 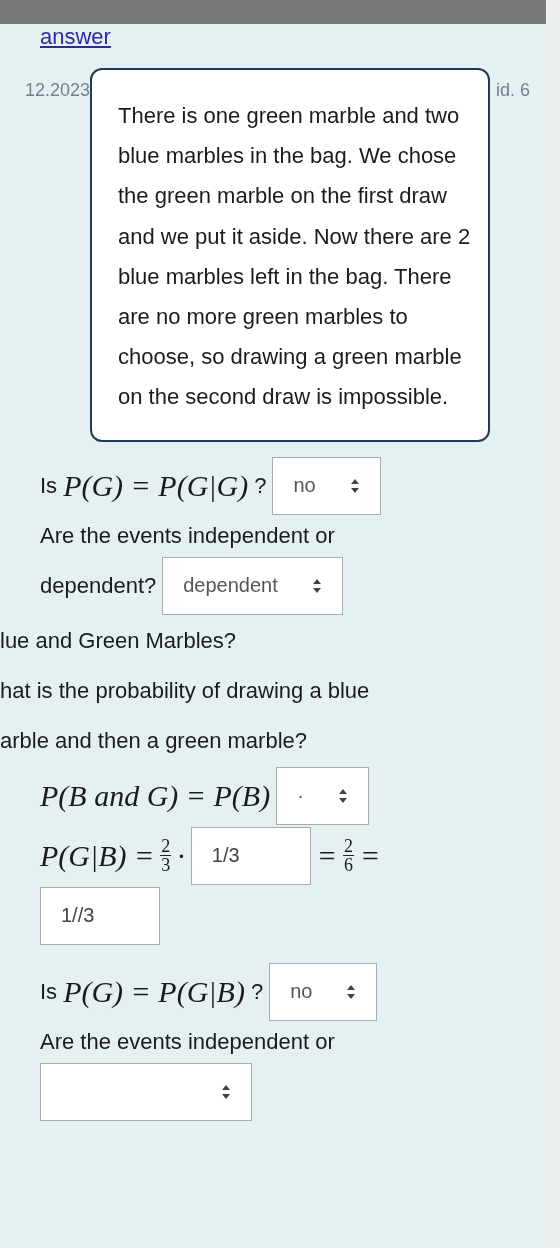 What do you see at coordinates (146, 1091) in the screenshot?
I see `dropdown` at bounding box center [146, 1091].